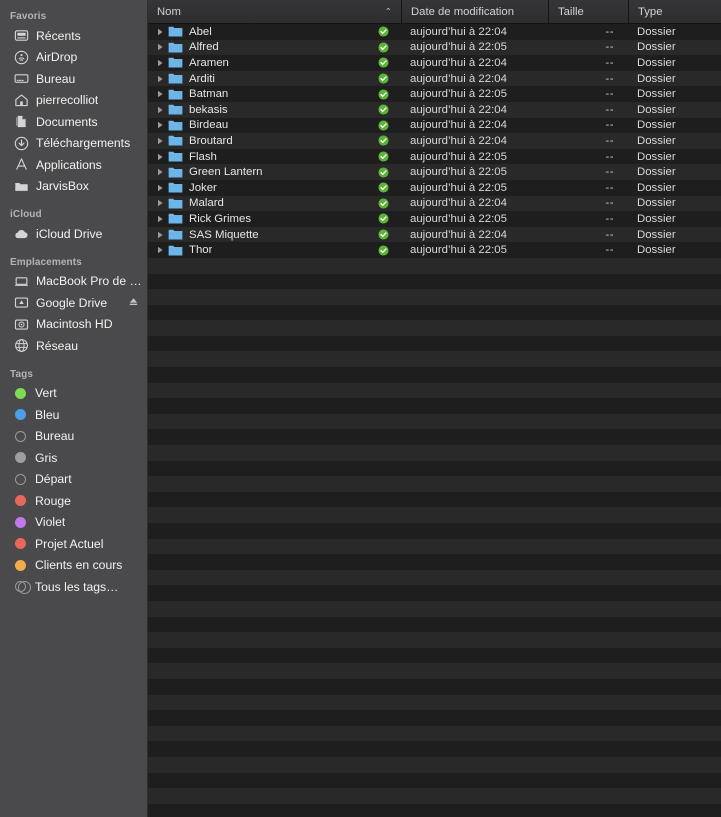  Describe the element at coordinates (274, 235) in the screenshot. I see `cell-name: SAS Miquette` at that location.